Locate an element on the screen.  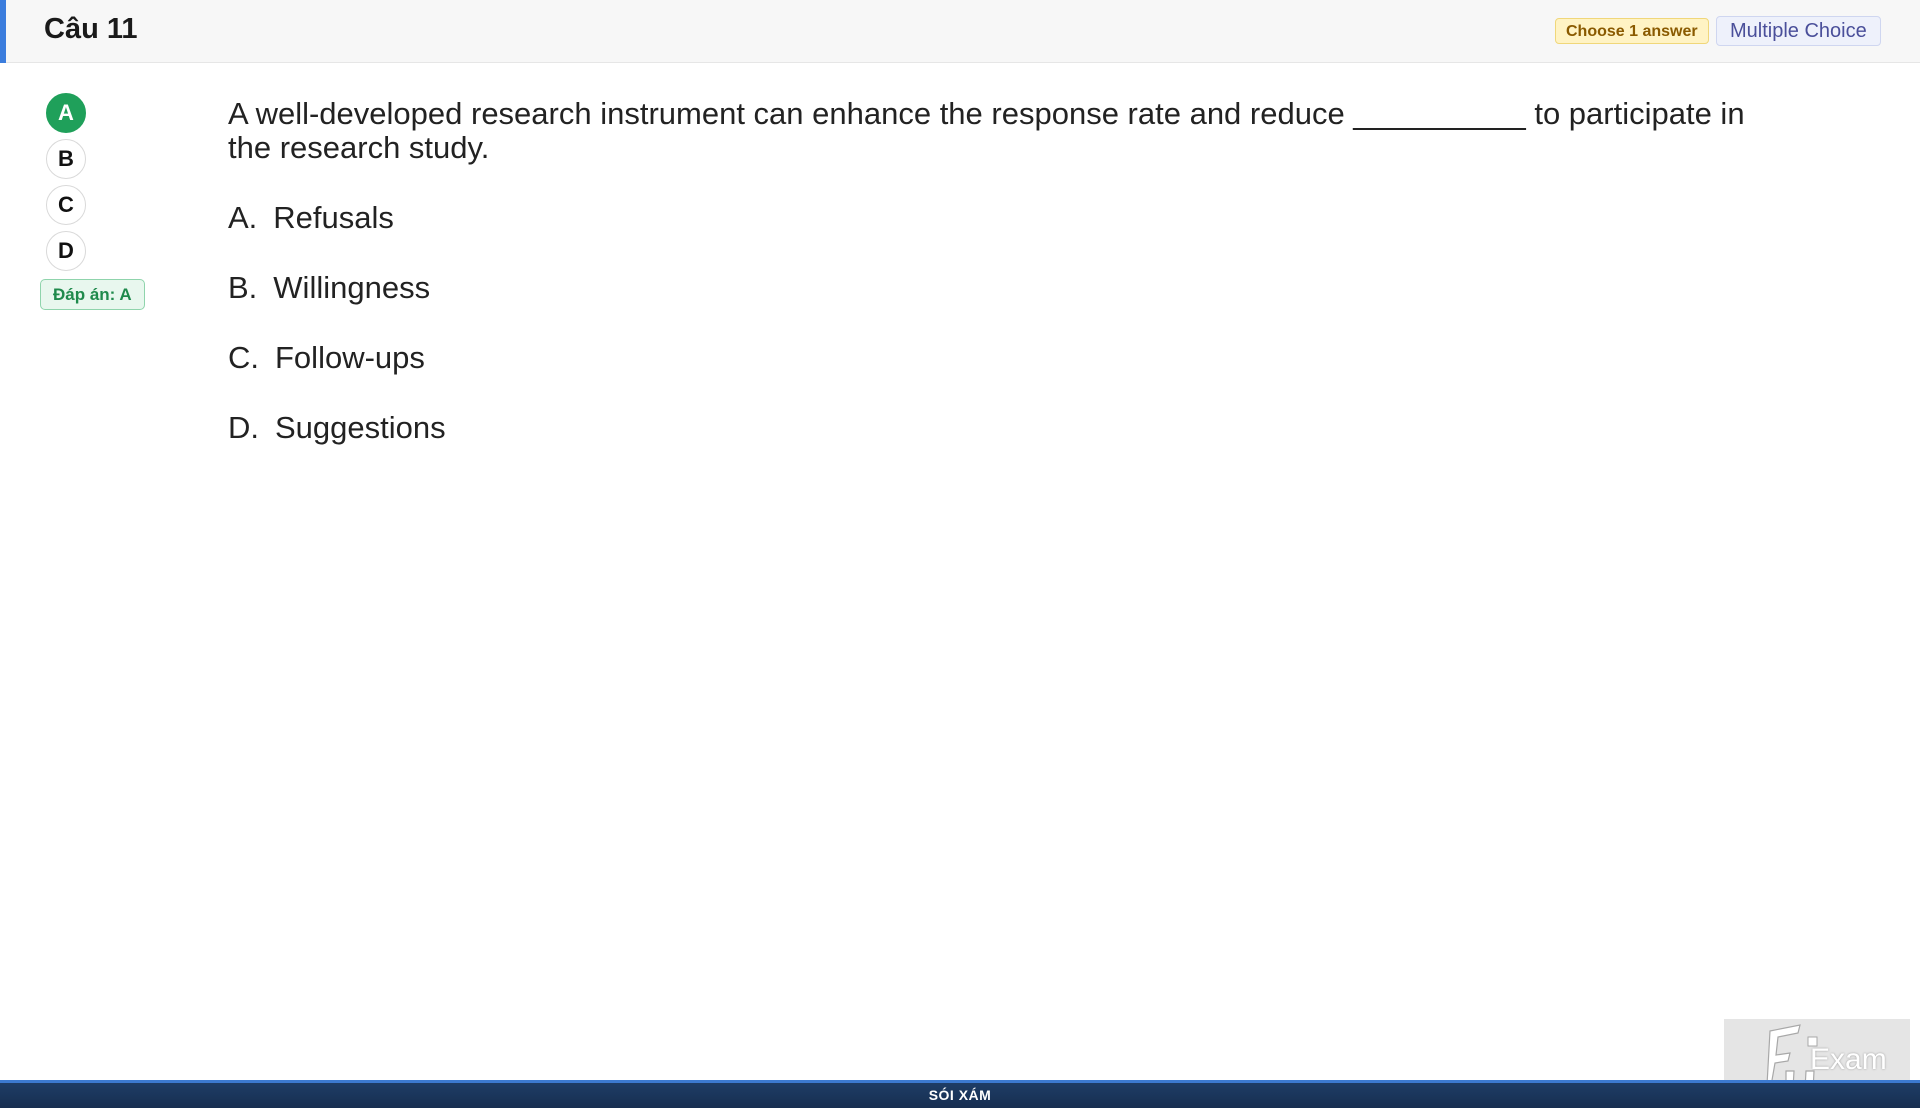
answer-option-b-button: B is located at coordinates (66, 159).